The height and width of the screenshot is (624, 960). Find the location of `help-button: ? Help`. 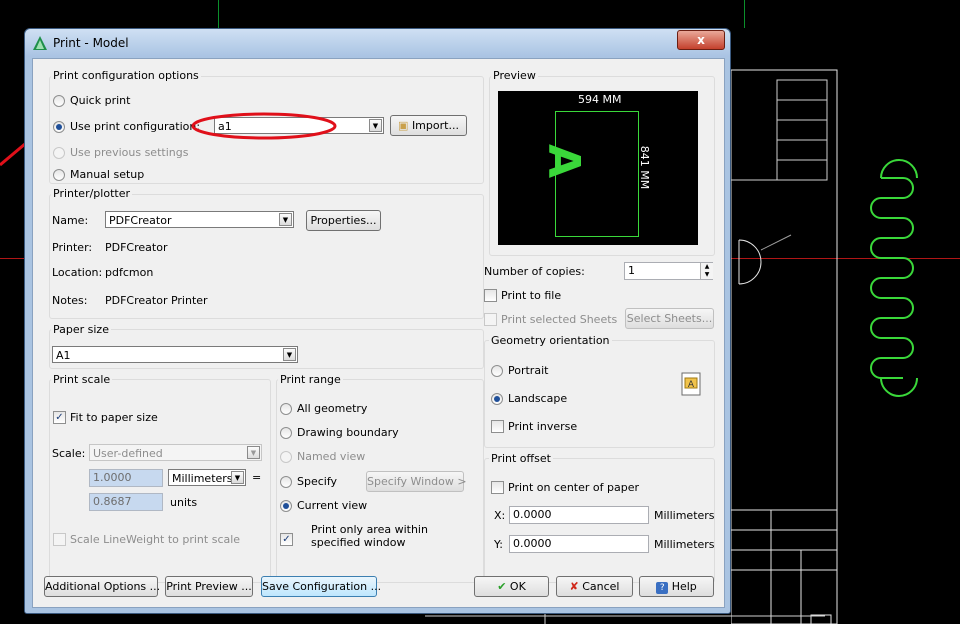

help-button: ? Help is located at coordinates (676, 586).